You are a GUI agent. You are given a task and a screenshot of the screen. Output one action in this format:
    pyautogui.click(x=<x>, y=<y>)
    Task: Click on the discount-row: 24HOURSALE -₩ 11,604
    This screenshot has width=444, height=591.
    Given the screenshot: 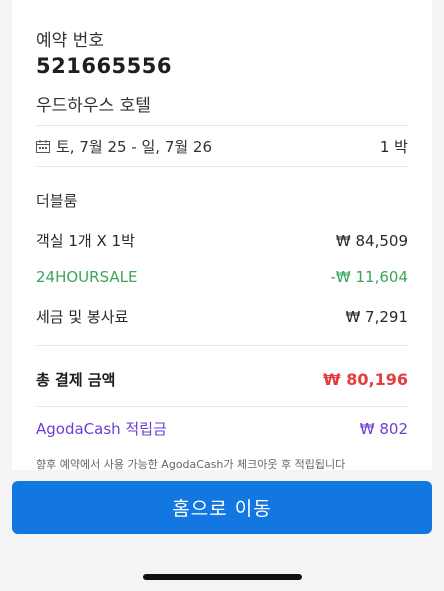 What is the action you would take?
    pyautogui.click(x=222, y=277)
    